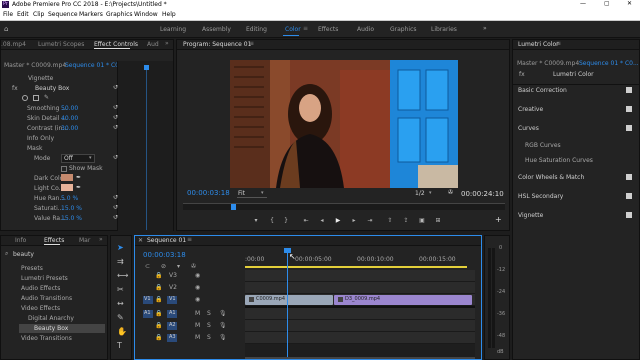  What do you see at coordinates (36, 98) in the screenshot?
I see `rect-mask-icon` at bounding box center [36, 98].